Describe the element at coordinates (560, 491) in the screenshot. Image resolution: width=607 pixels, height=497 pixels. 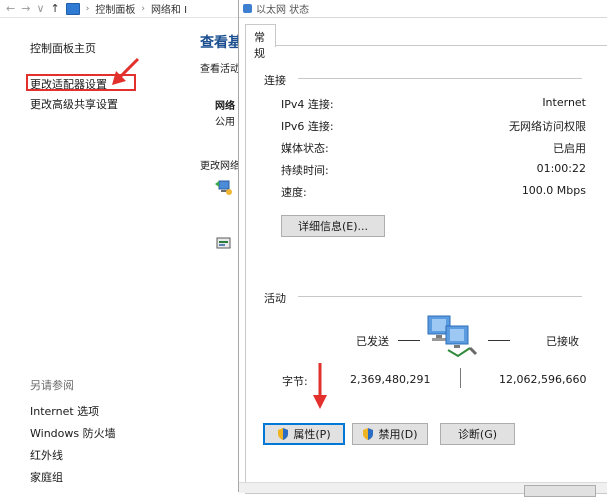
I see `close-button` at that location.